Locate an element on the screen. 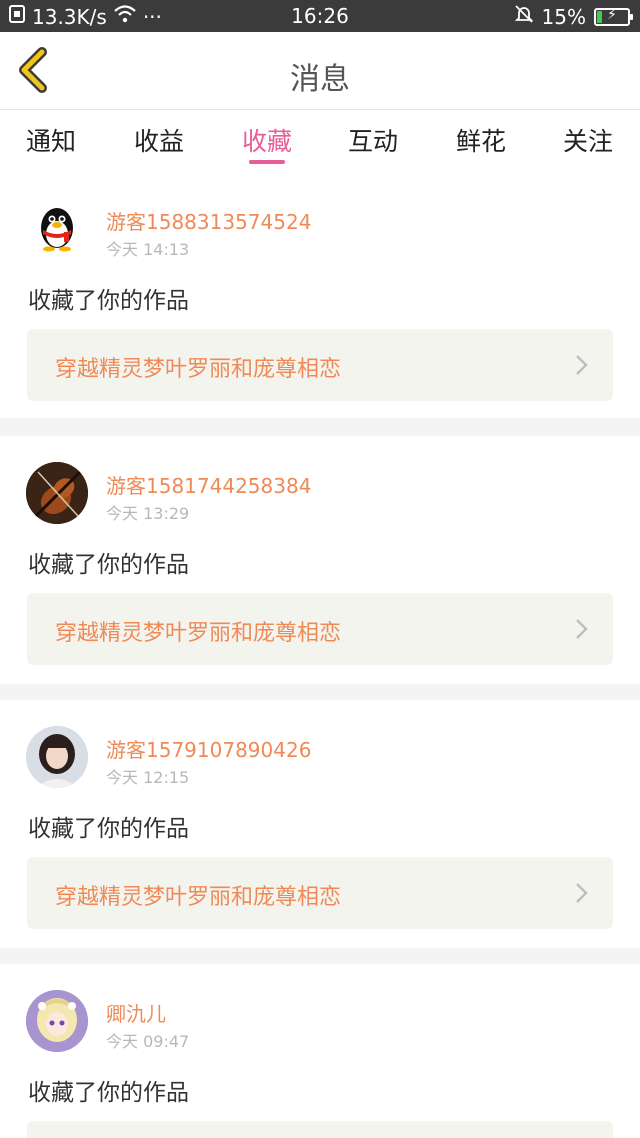  tab-earnings: 收益 is located at coordinates (159, 140).